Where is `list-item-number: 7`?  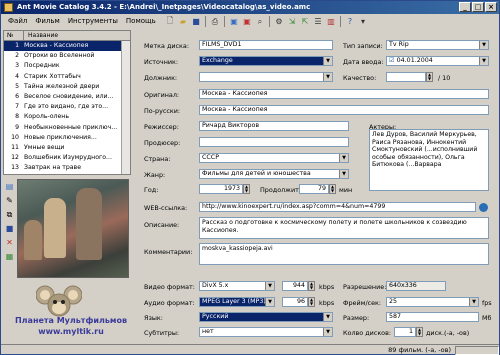 list-item-number: 7 is located at coordinates (17, 107).